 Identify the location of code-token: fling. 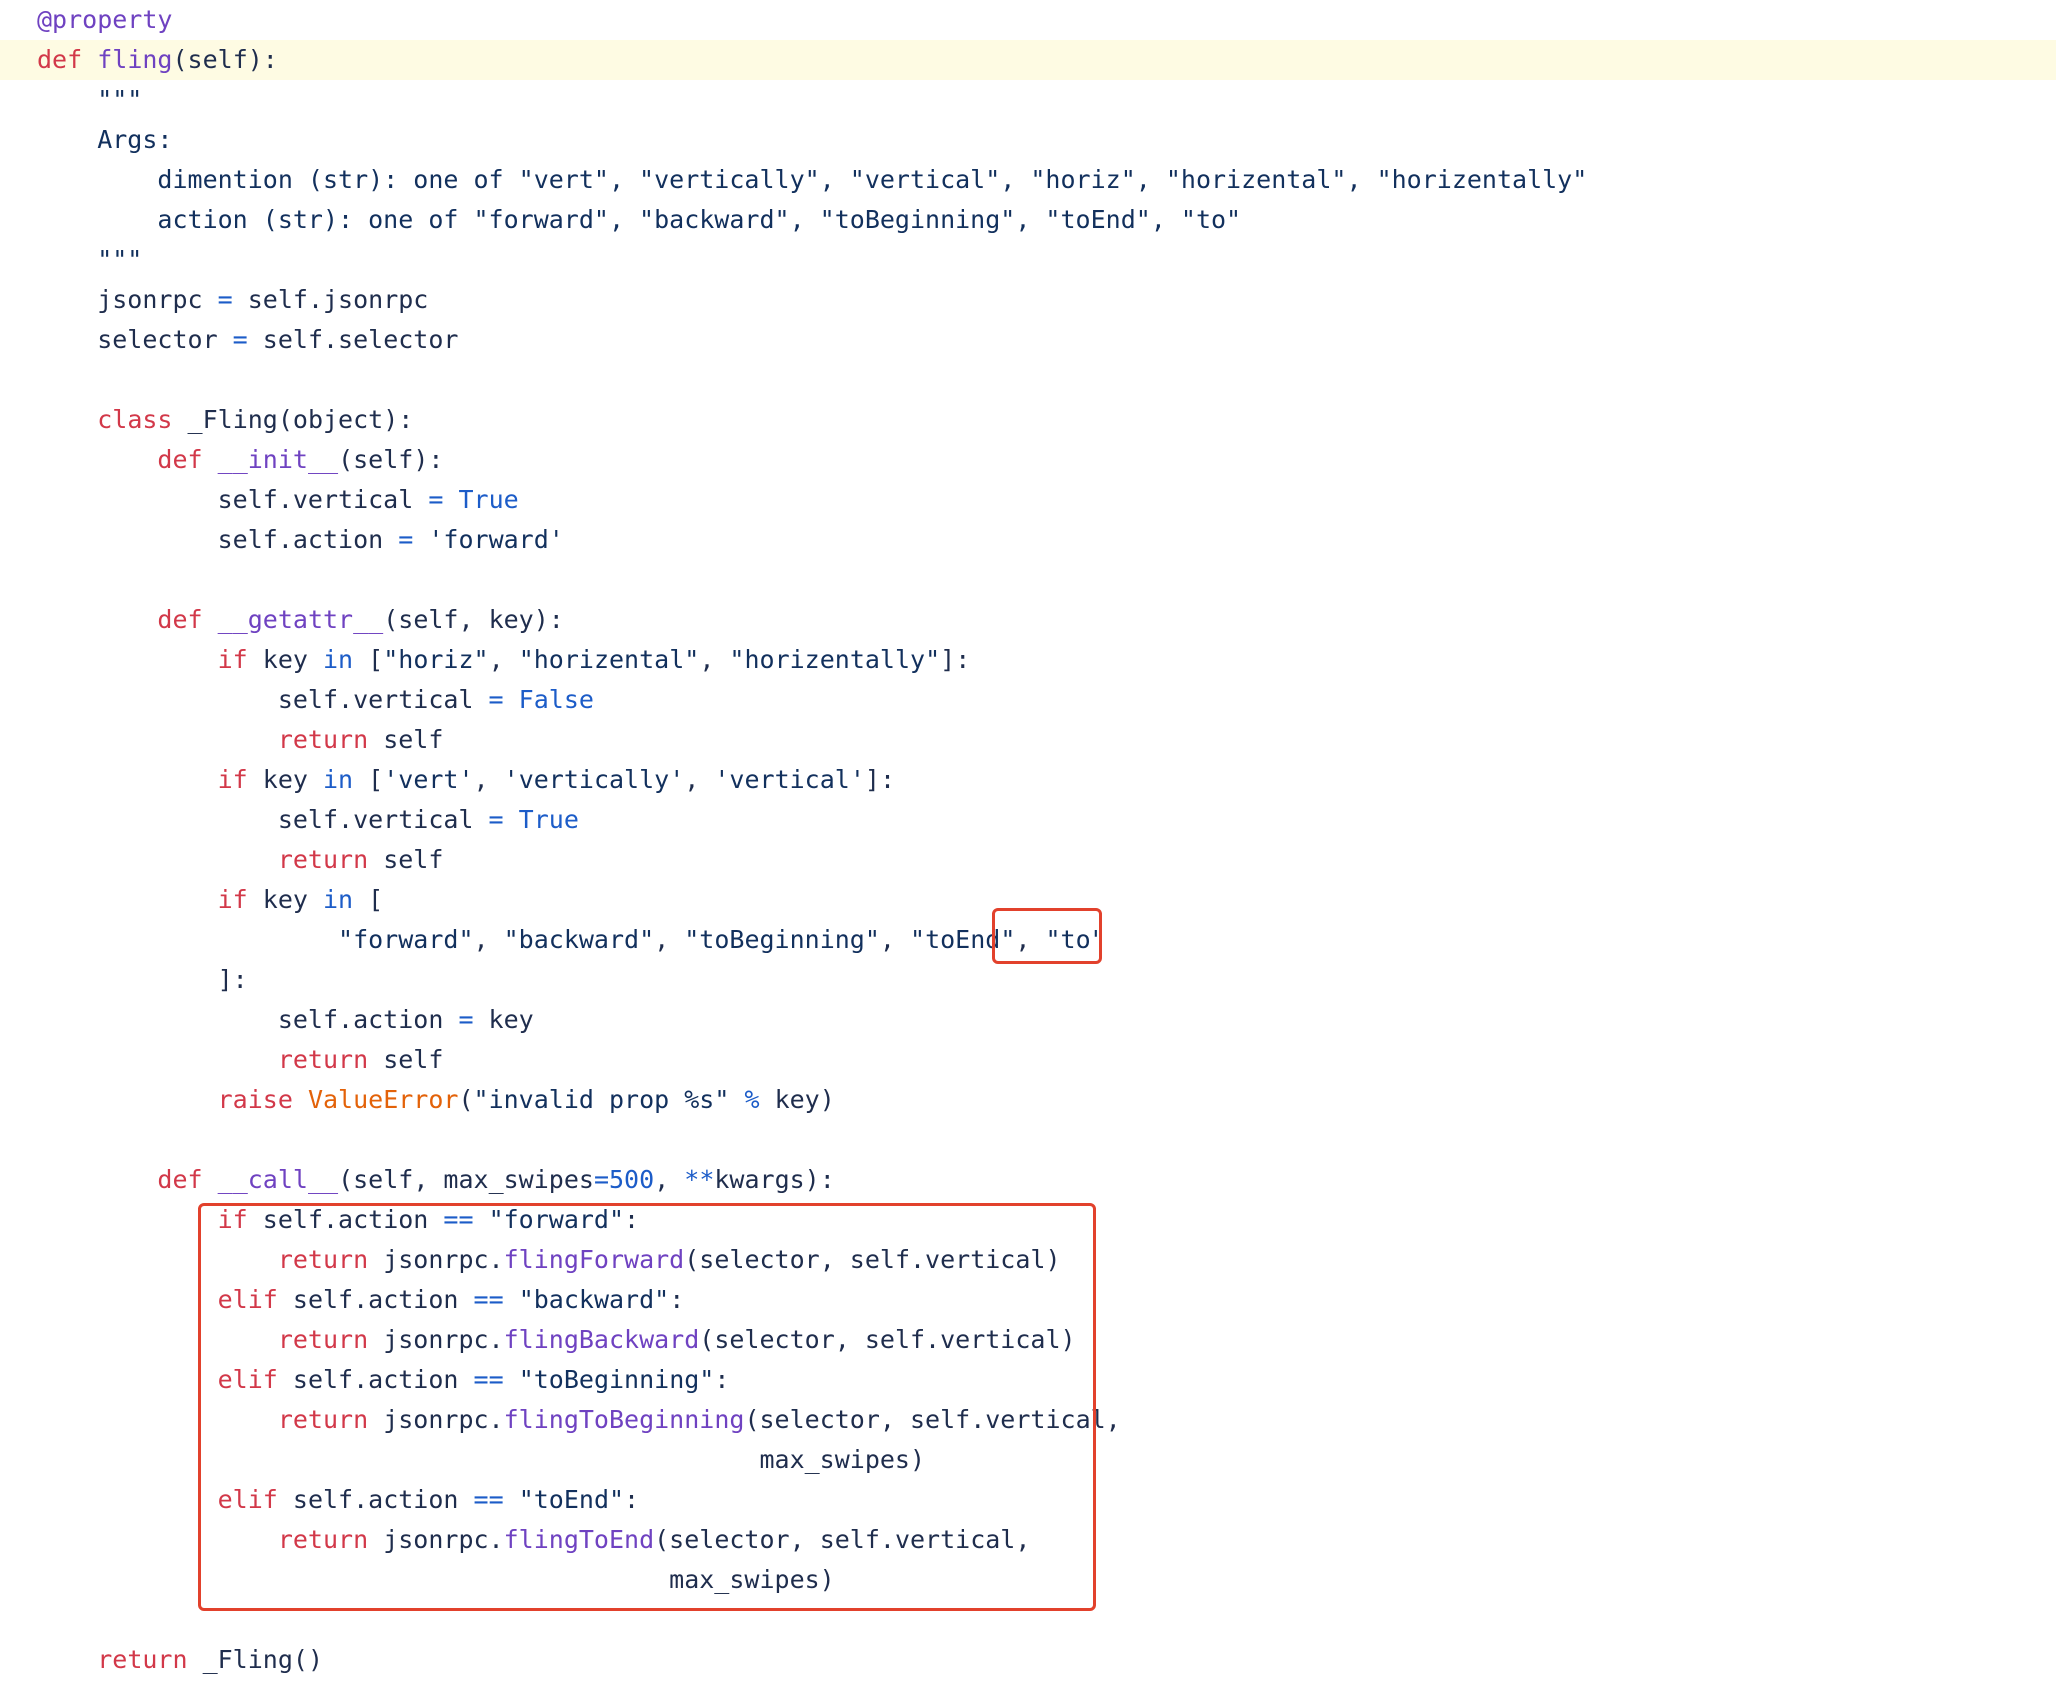
(135, 59).